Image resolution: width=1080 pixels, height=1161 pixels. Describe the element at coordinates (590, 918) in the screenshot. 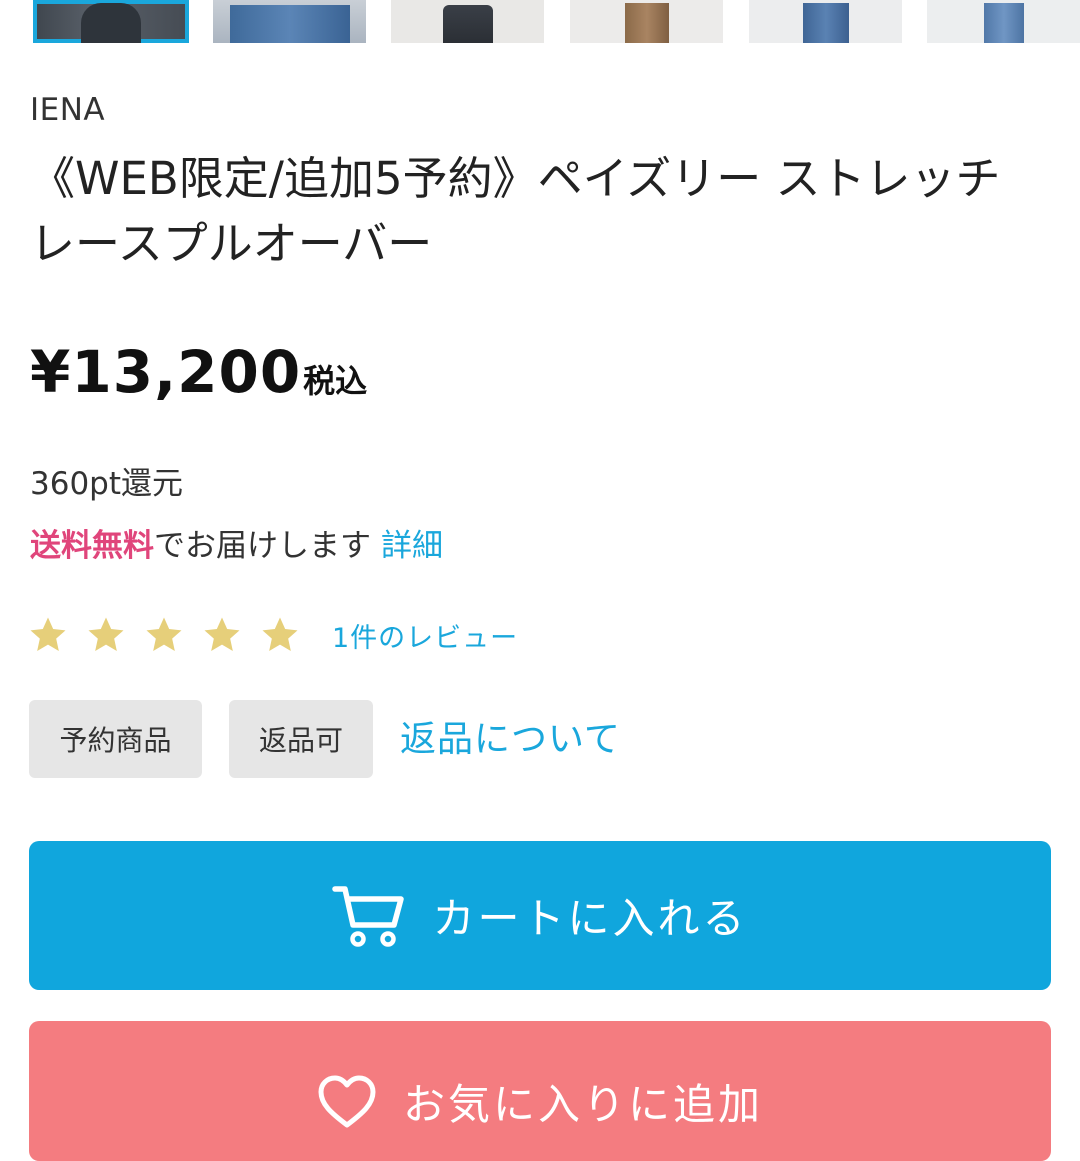

I see `add-to-cart-label: カートに入れる` at that location.